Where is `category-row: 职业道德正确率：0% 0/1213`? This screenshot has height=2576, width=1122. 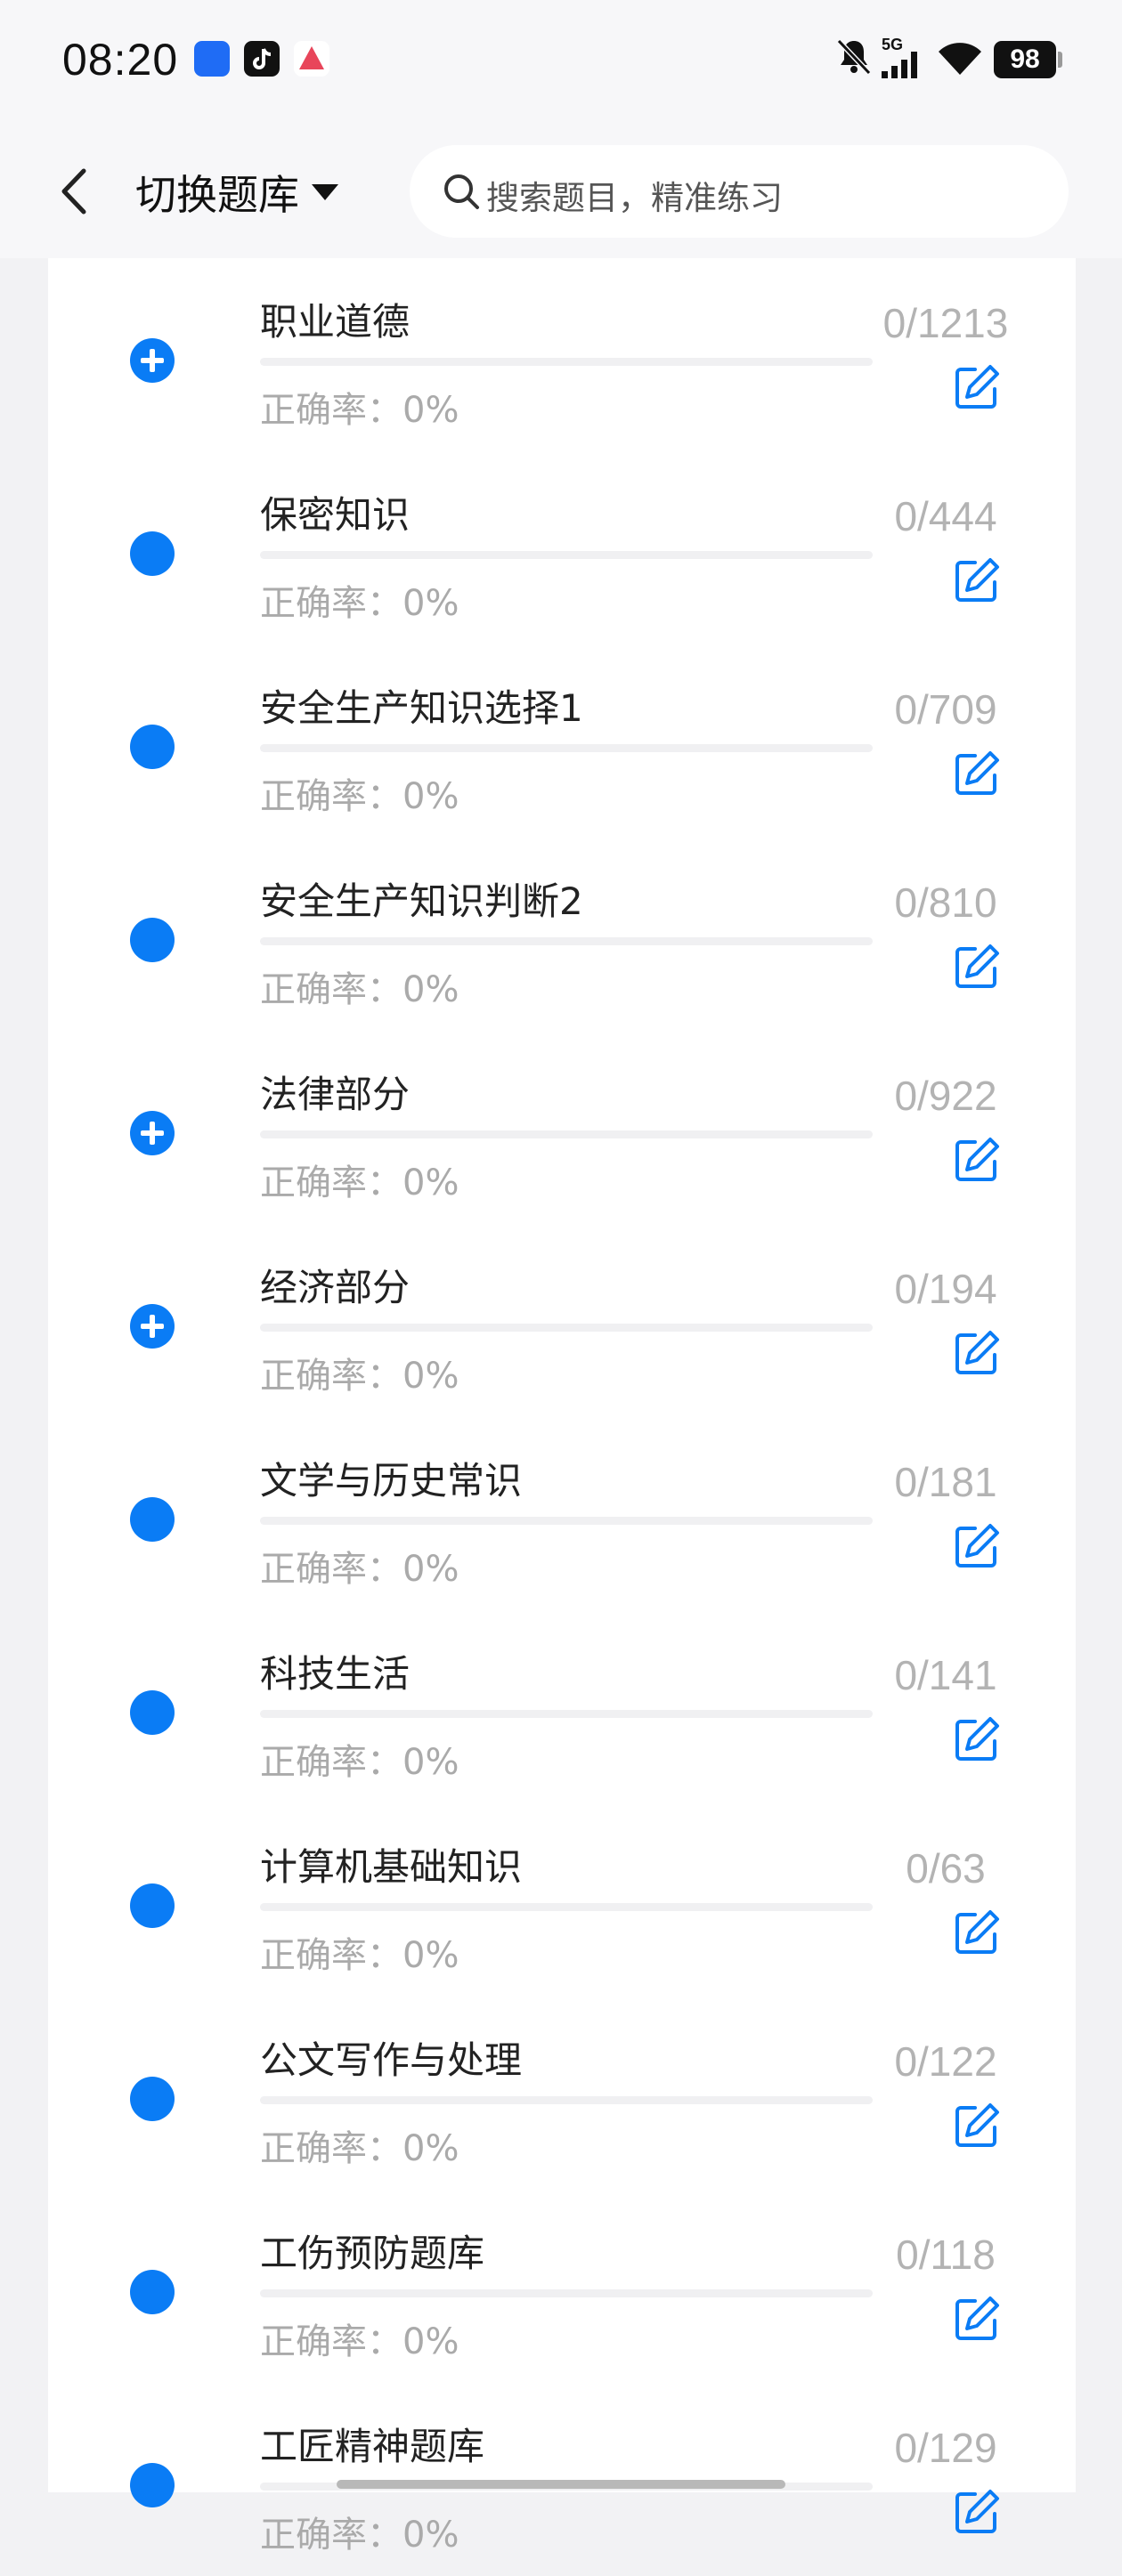 category-row: 职业道德正确率：0% 0/1213 is located at coordinates (562, 355).